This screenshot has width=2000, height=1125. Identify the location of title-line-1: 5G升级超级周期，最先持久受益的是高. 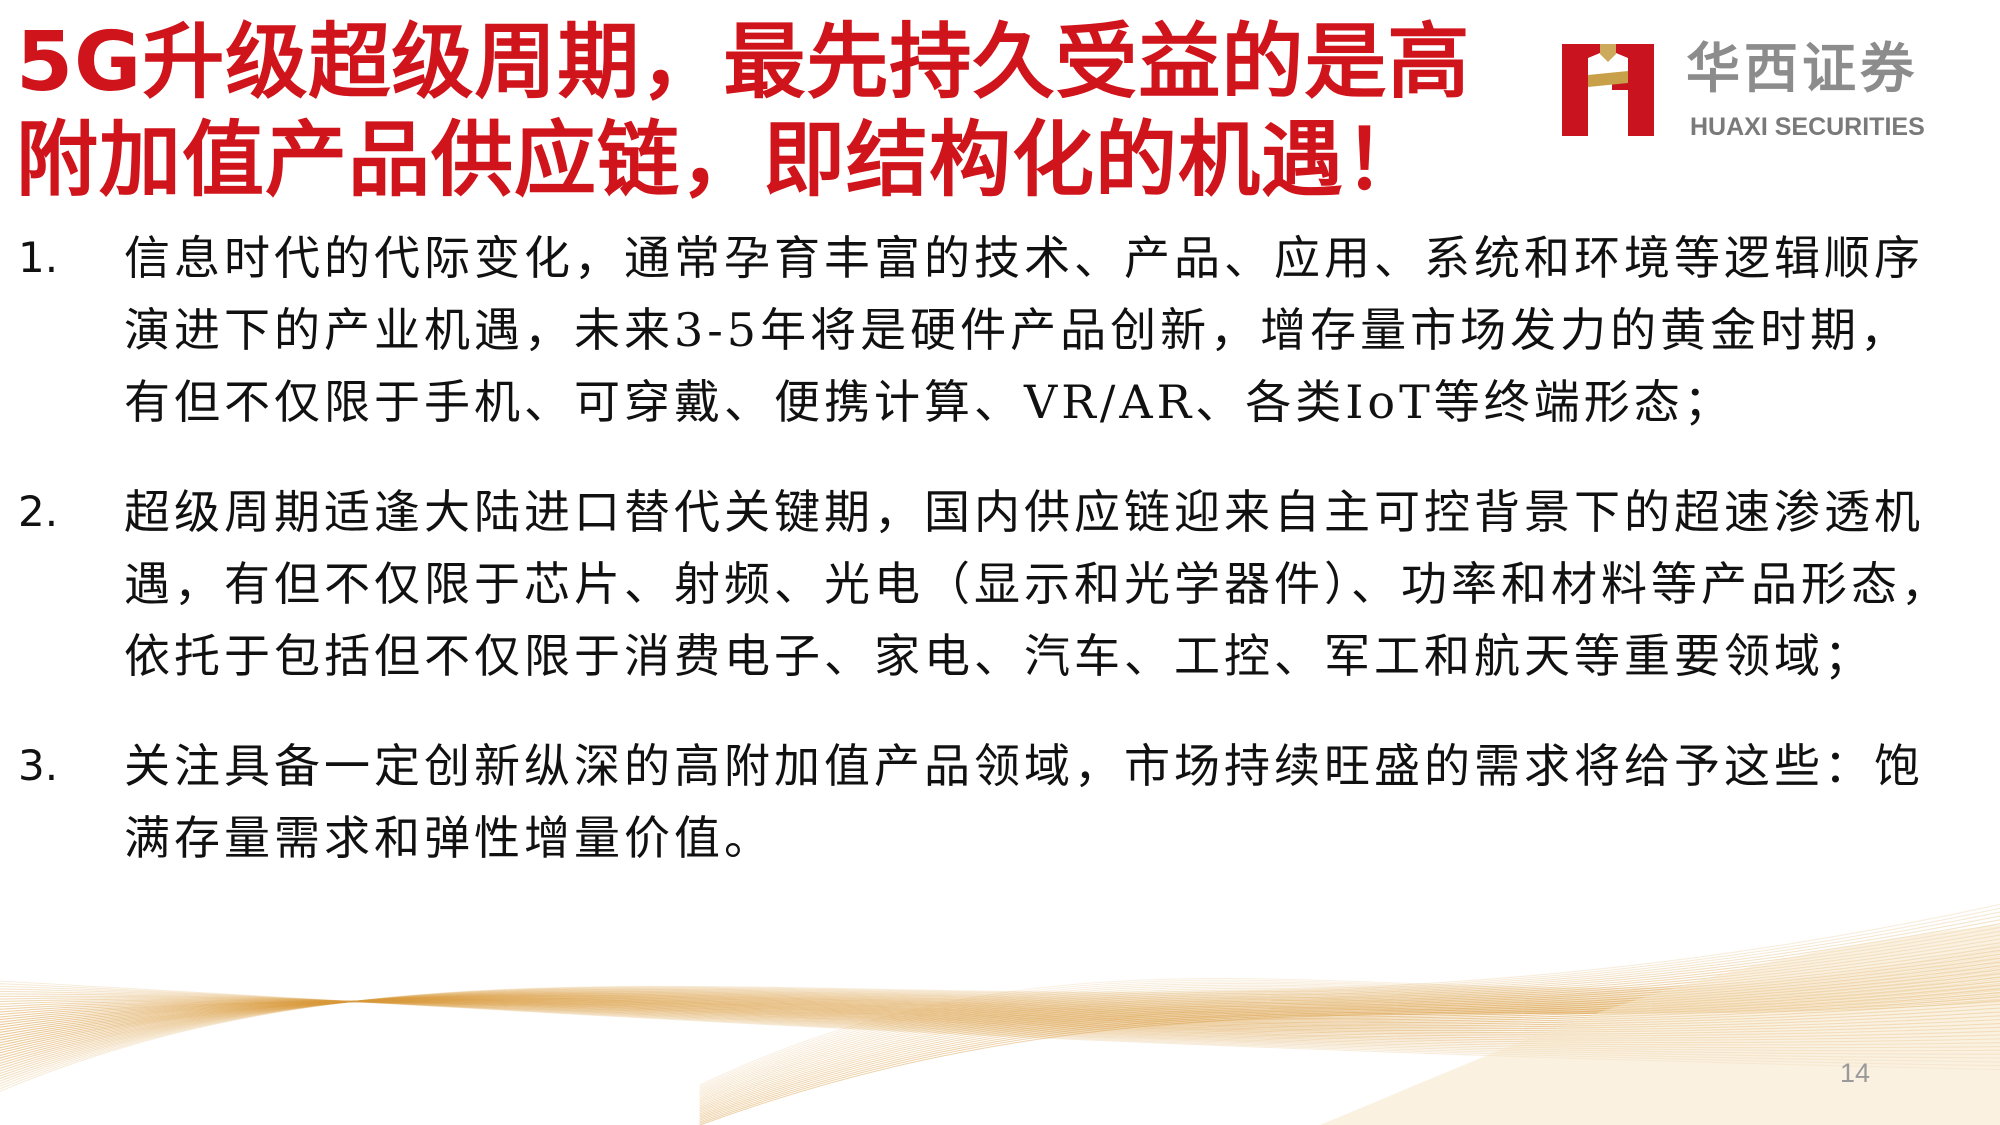
(743, 62).